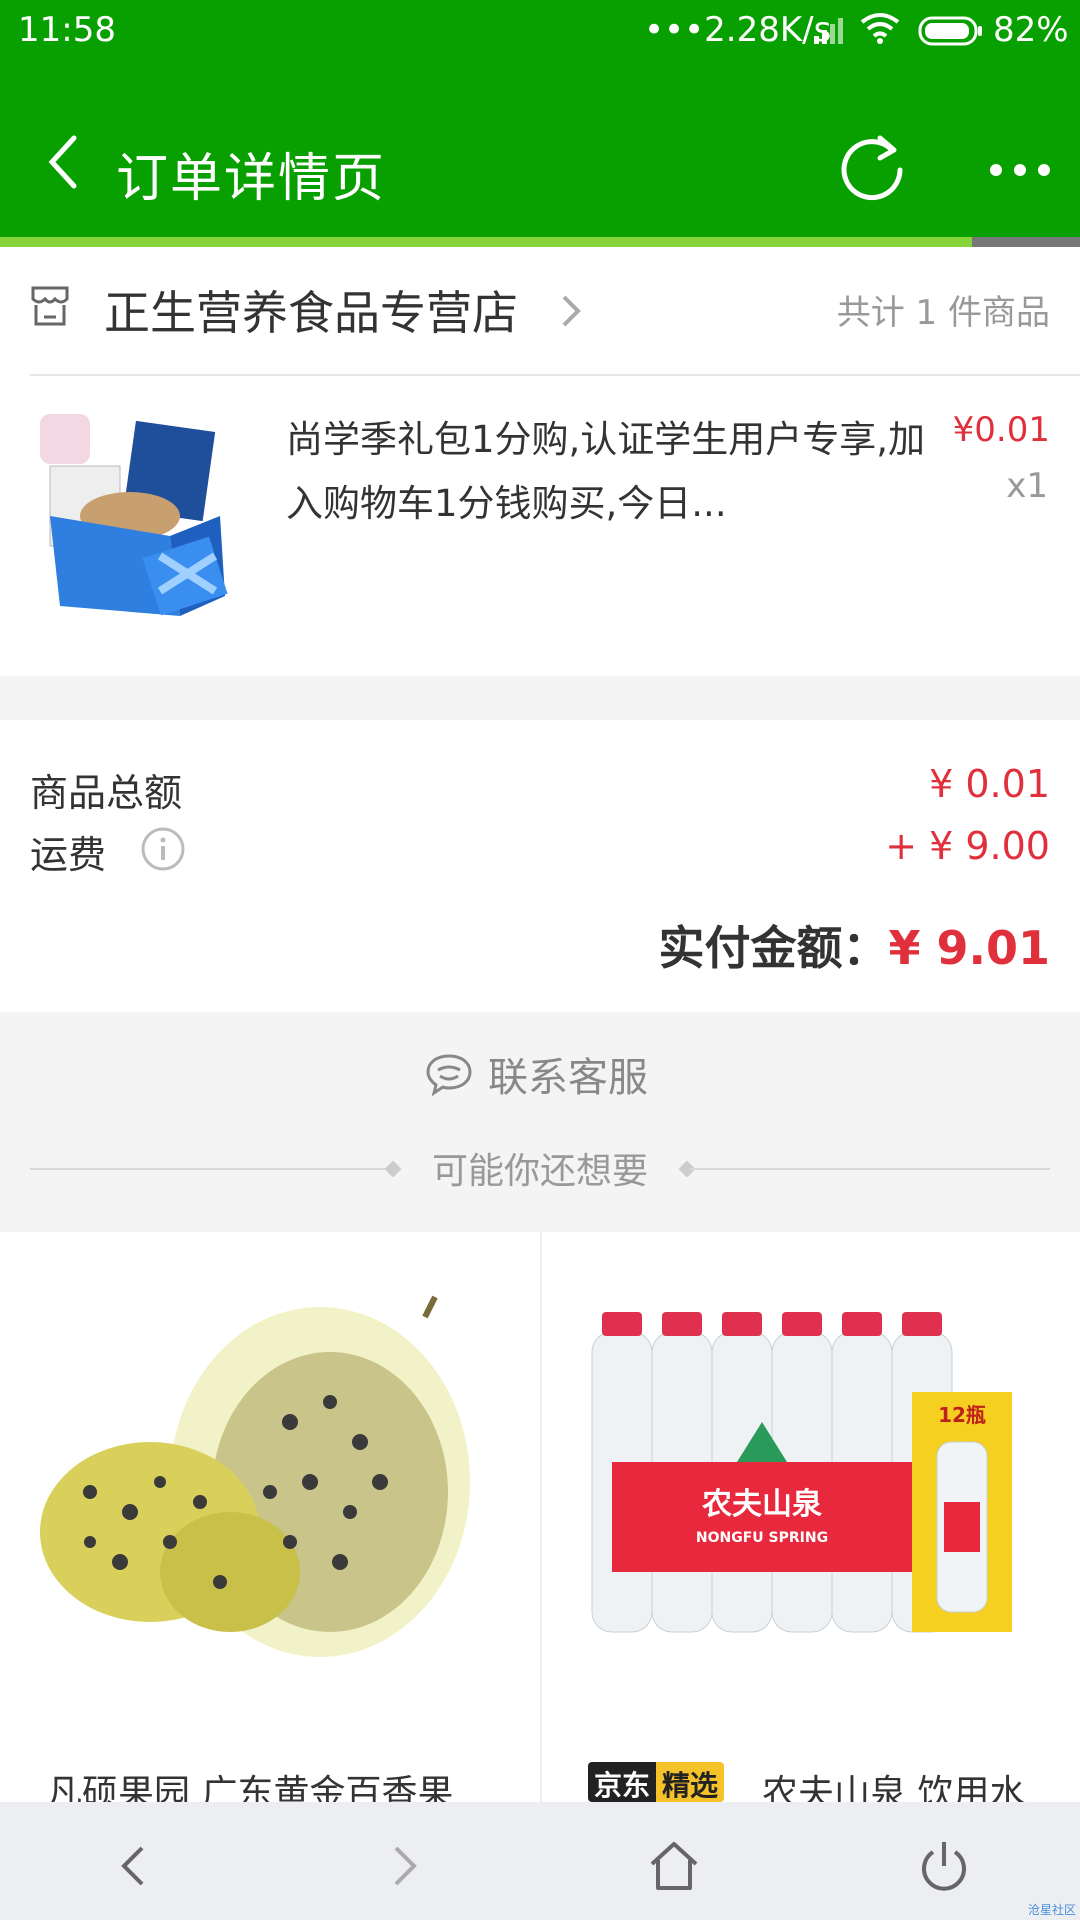  What do you see at coordinates (812, 1482) in the screenshot?
I see `water-bottles-image: 农夫山泉 NONGFU SPRING 12瓶` at bounding box center [812, 1482].